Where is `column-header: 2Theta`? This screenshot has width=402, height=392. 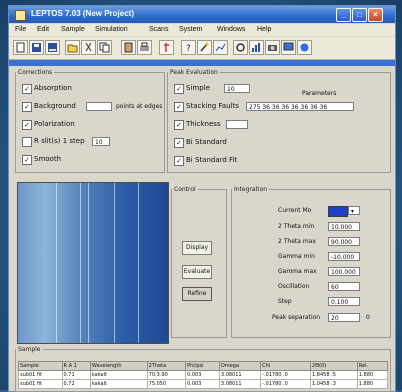 column-header: 2Theta is located at coordinates (166, 366).